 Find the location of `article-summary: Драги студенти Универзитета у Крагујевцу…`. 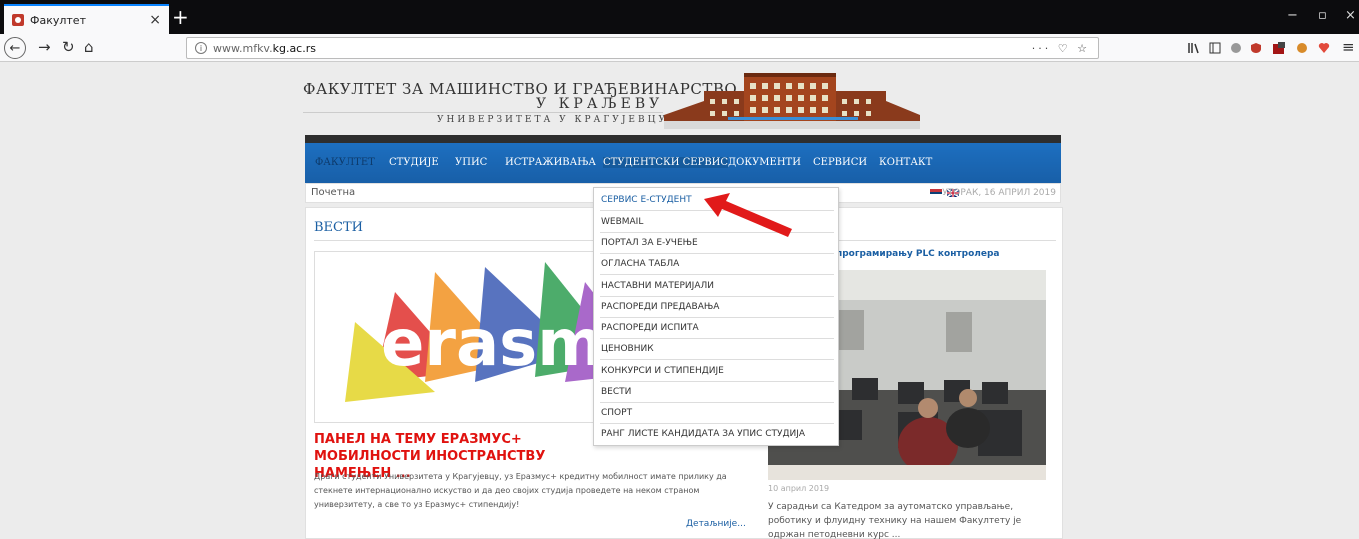

article-summary: Драги студенти Универзитета у Крагујевцу… is located at coordinates (520, 490).